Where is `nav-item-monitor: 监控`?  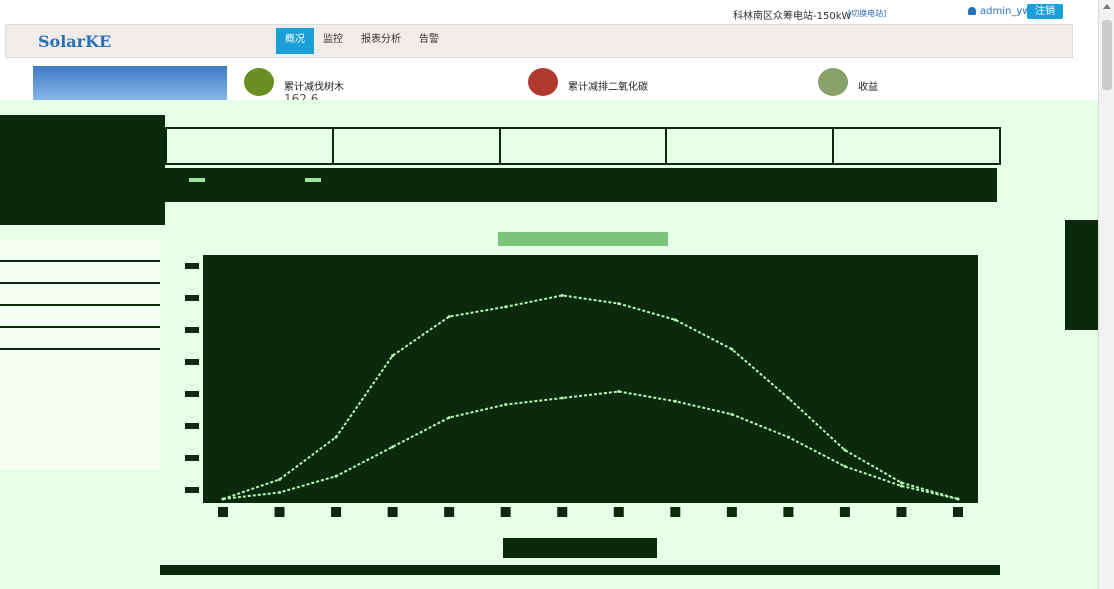
nav-item-monitor: 监控 is located at coordinates (333, 41).